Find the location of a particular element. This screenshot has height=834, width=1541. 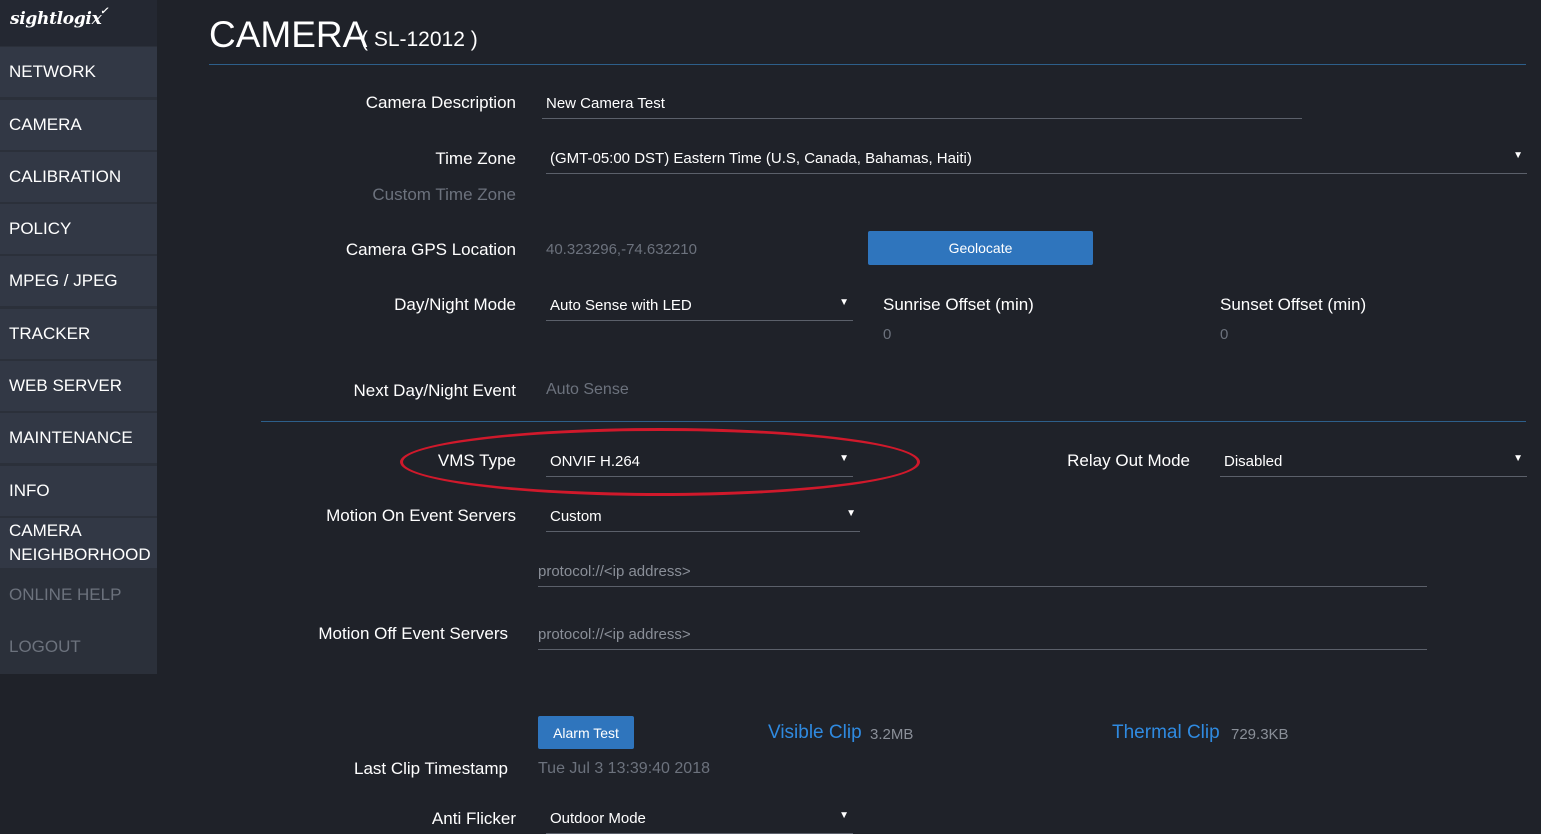

sidebar-item-label: TRACKER is located at coordinates (50, 333).